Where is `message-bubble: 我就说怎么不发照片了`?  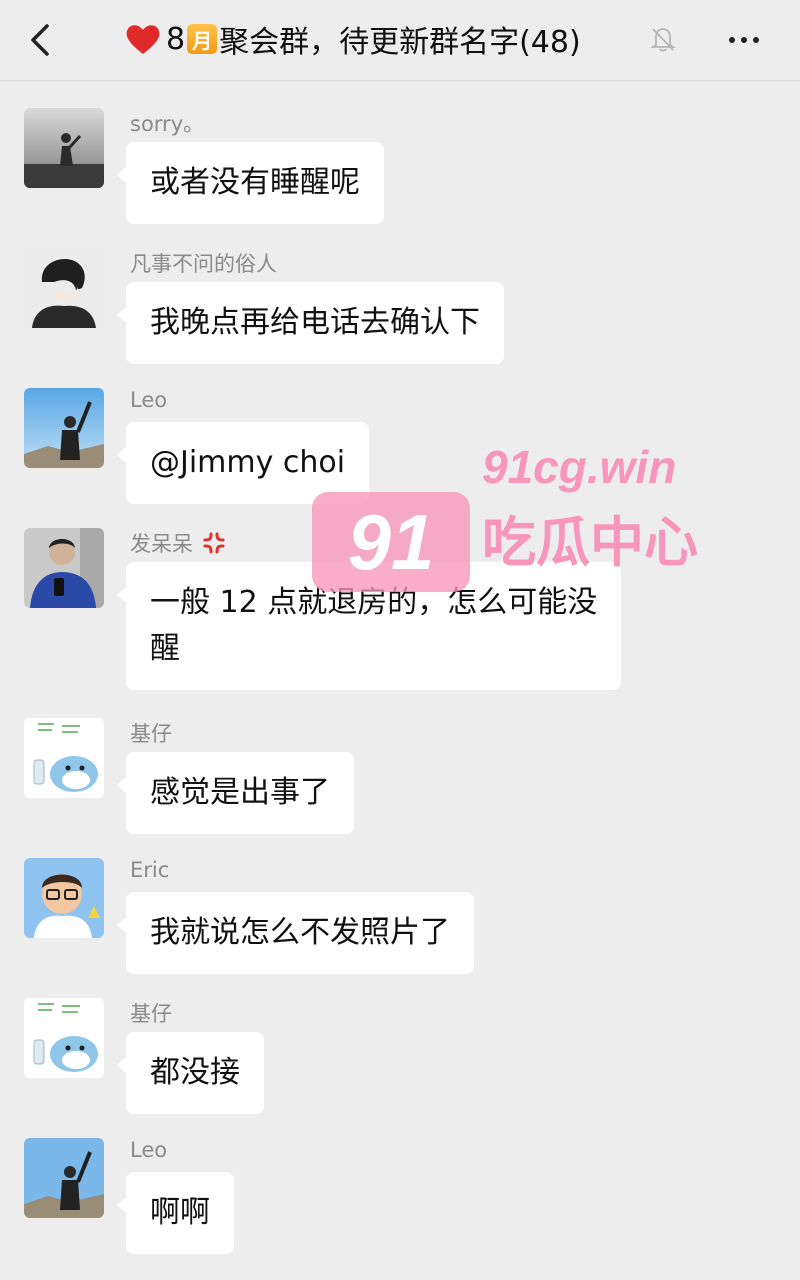 message-bubble: 我就说怎么不发照片了 is located at coordinates (295, 933).